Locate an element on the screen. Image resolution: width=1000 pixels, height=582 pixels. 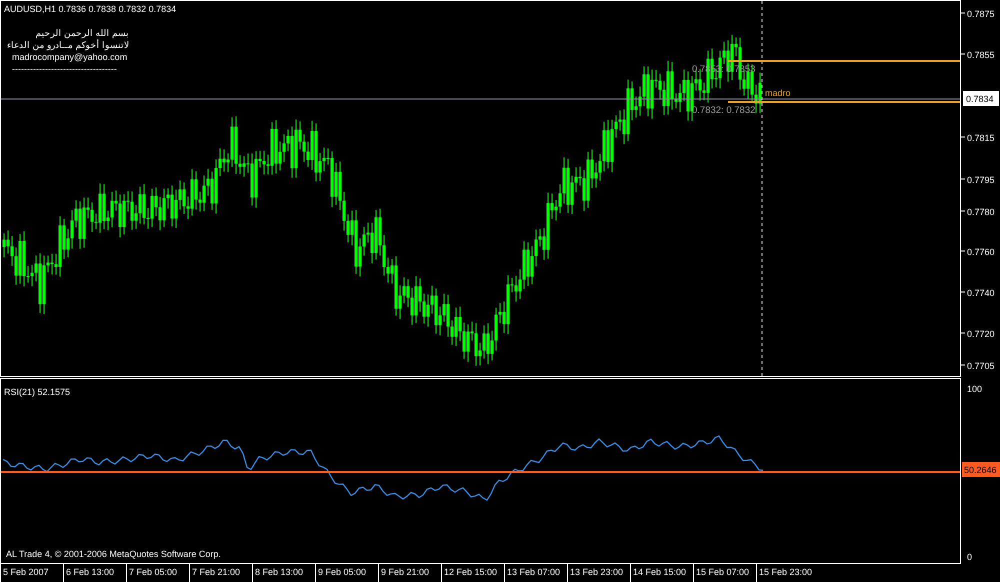
current-price-tag: 0.7834 is located at coordinates (981, 98).